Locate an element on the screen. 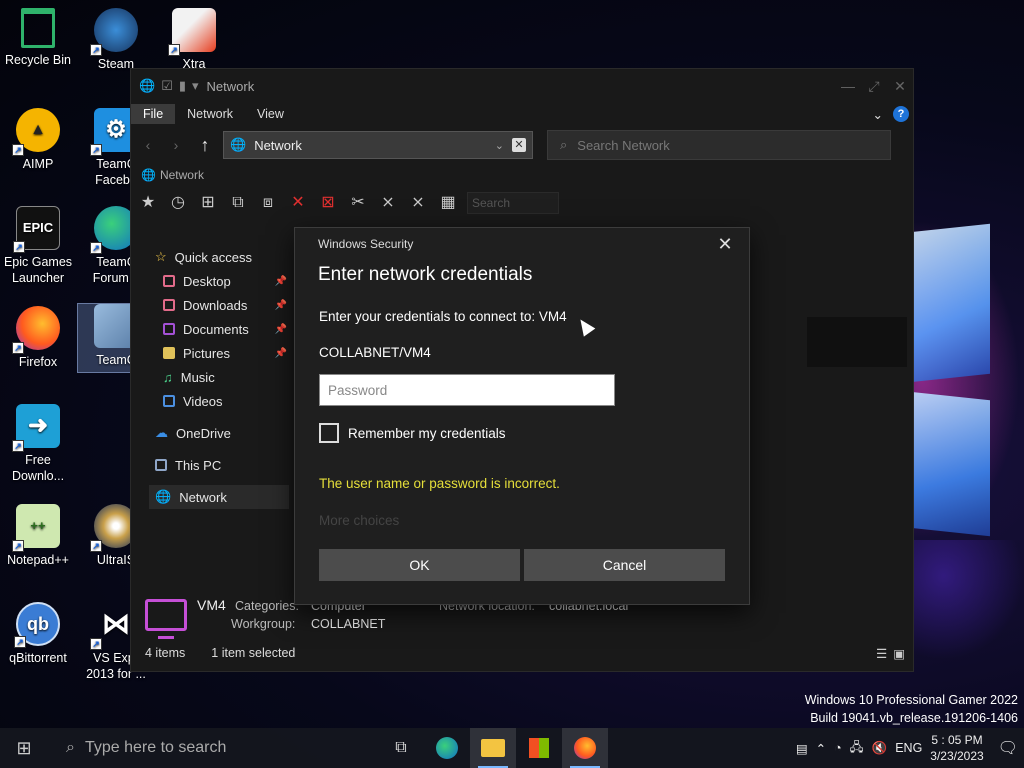 The height and width of the screenshot is (768, 1024). free-download-icon: ➜ ↗ is located at coordinates (36, 428).